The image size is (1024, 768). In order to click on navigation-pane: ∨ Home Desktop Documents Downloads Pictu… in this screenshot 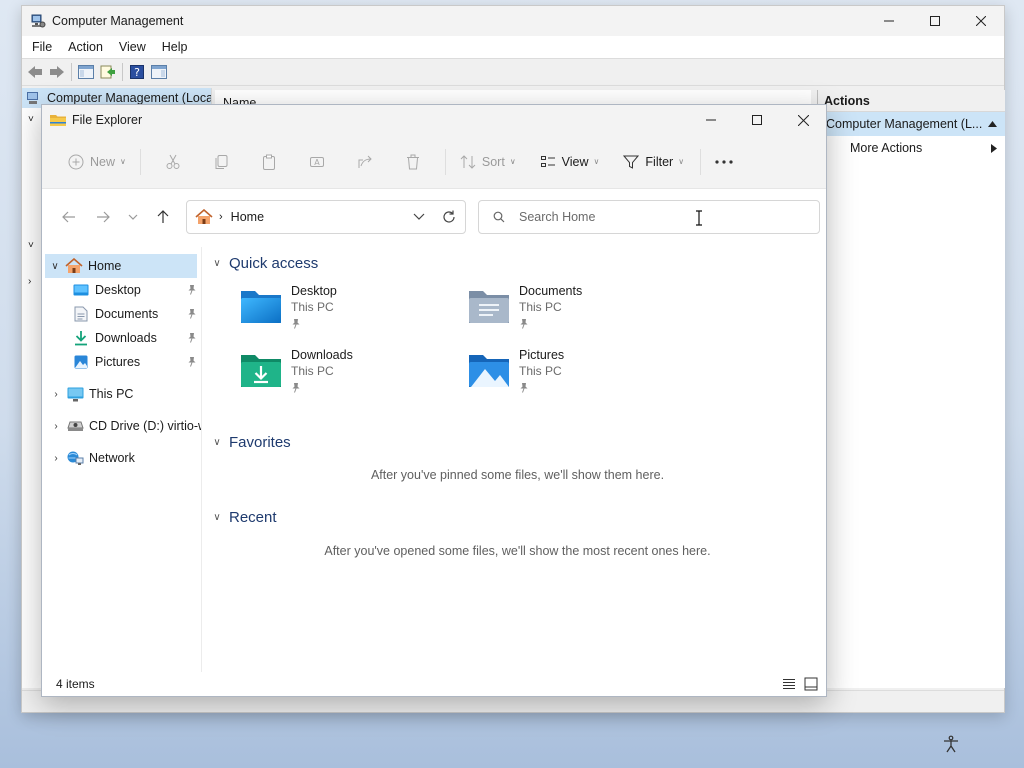, I will do `click(122, 459)`.